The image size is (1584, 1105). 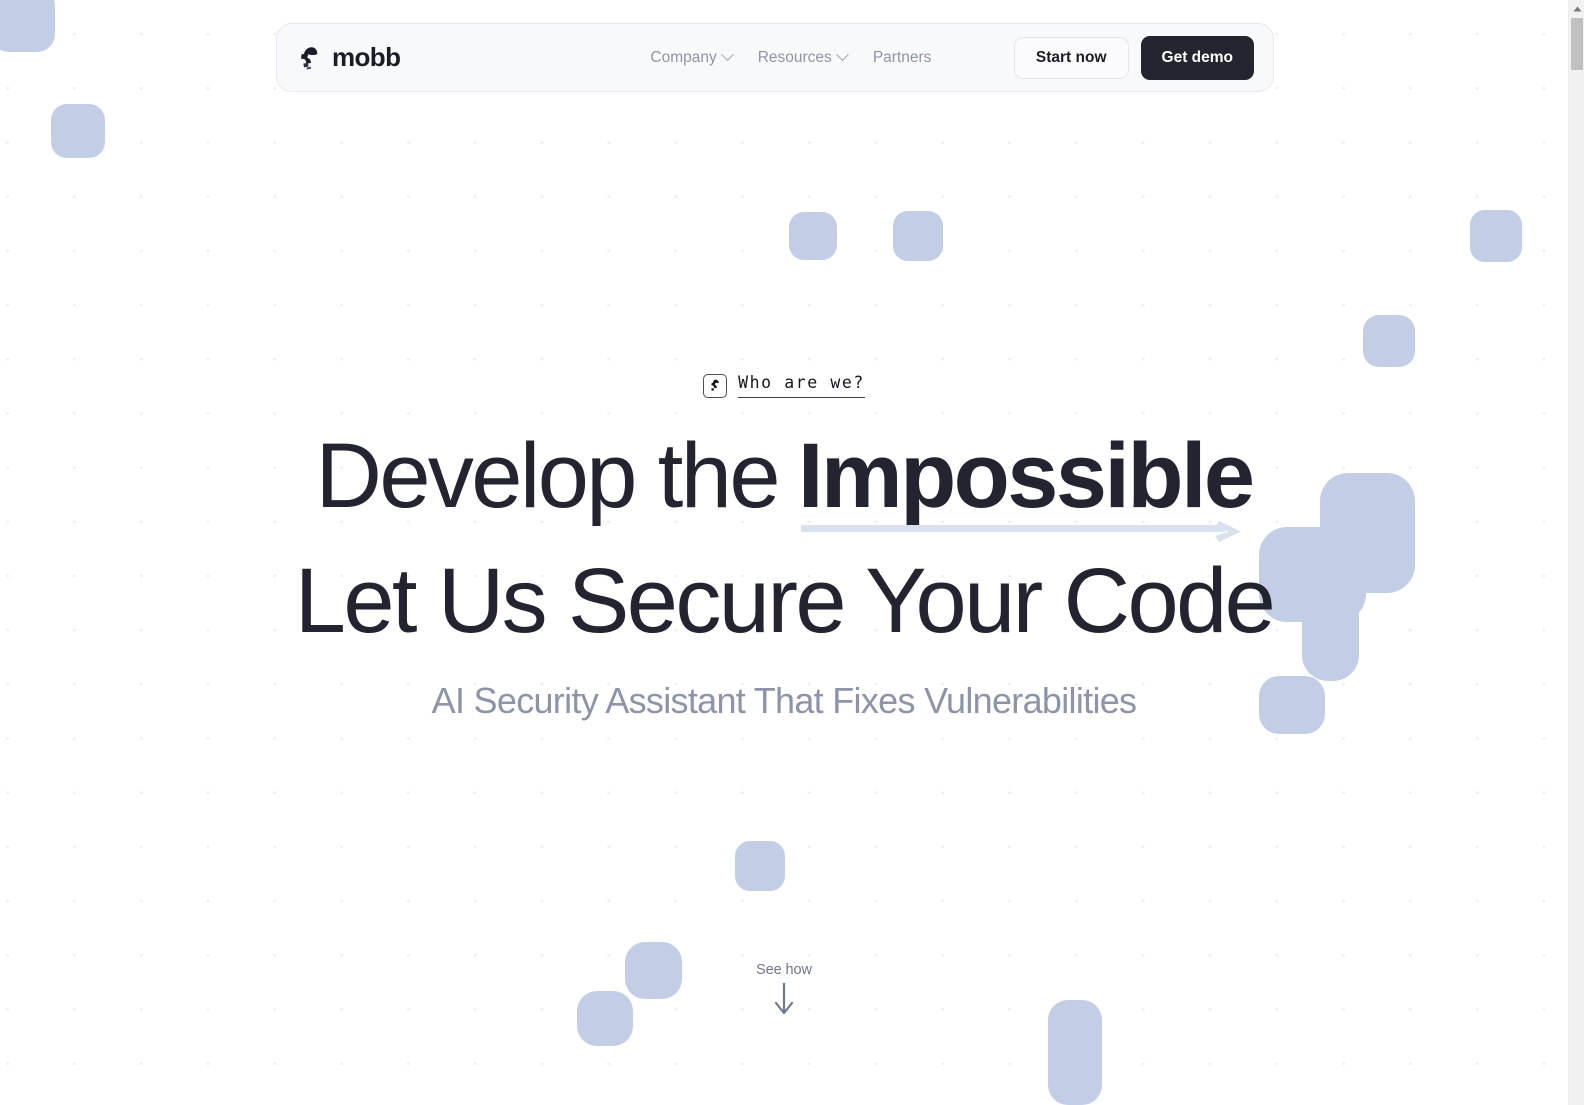 I want to click on blob-center-top-b, so click(x=918, y=236).